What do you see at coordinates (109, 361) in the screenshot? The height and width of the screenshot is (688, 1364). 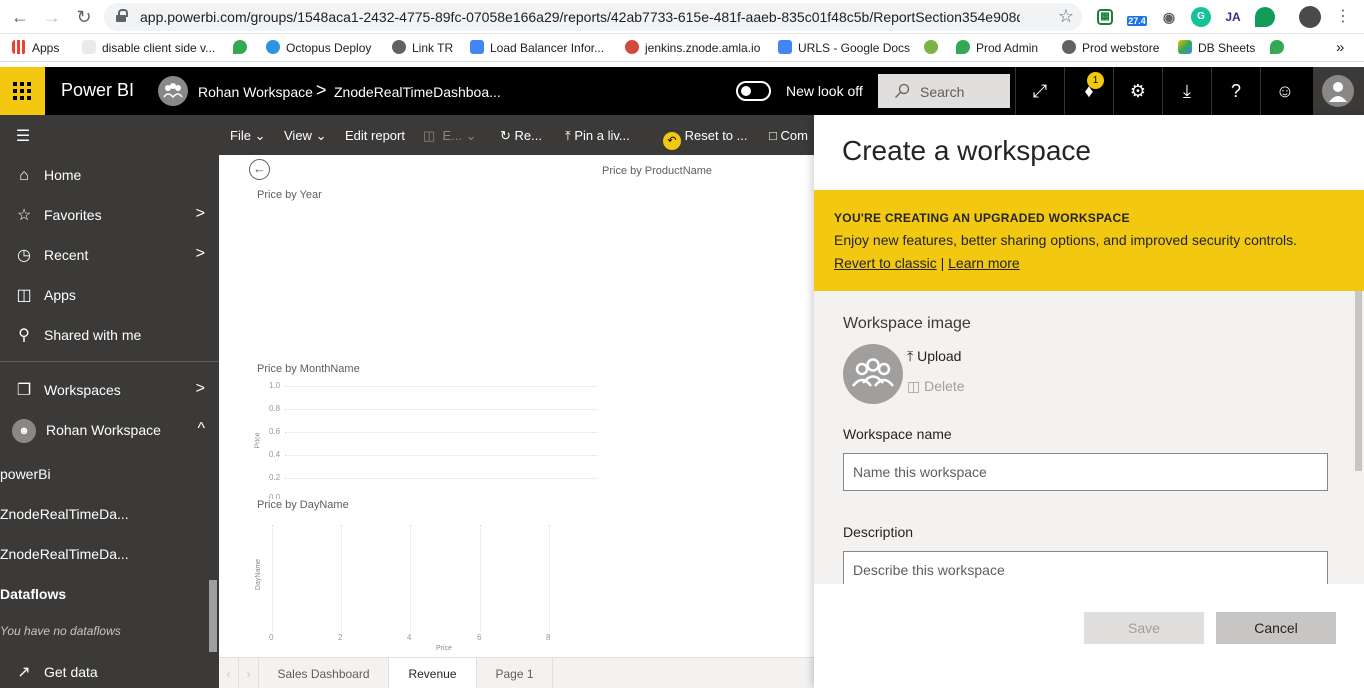 I see `nav-divider` at bounding box center [109, 361].